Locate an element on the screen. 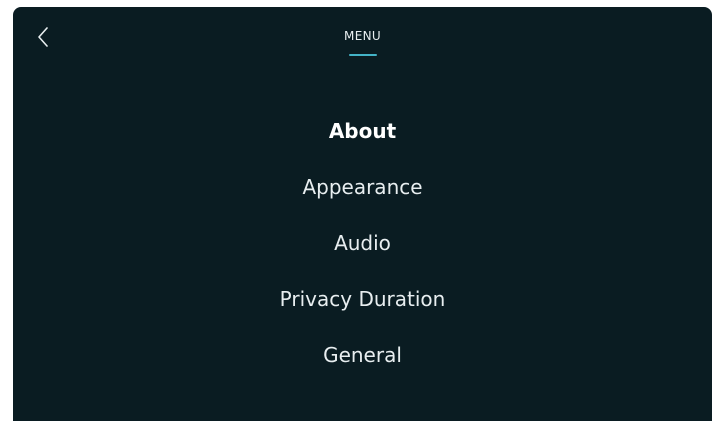  menu-item-appearance: Appearance is located at coordinates (362, 187).